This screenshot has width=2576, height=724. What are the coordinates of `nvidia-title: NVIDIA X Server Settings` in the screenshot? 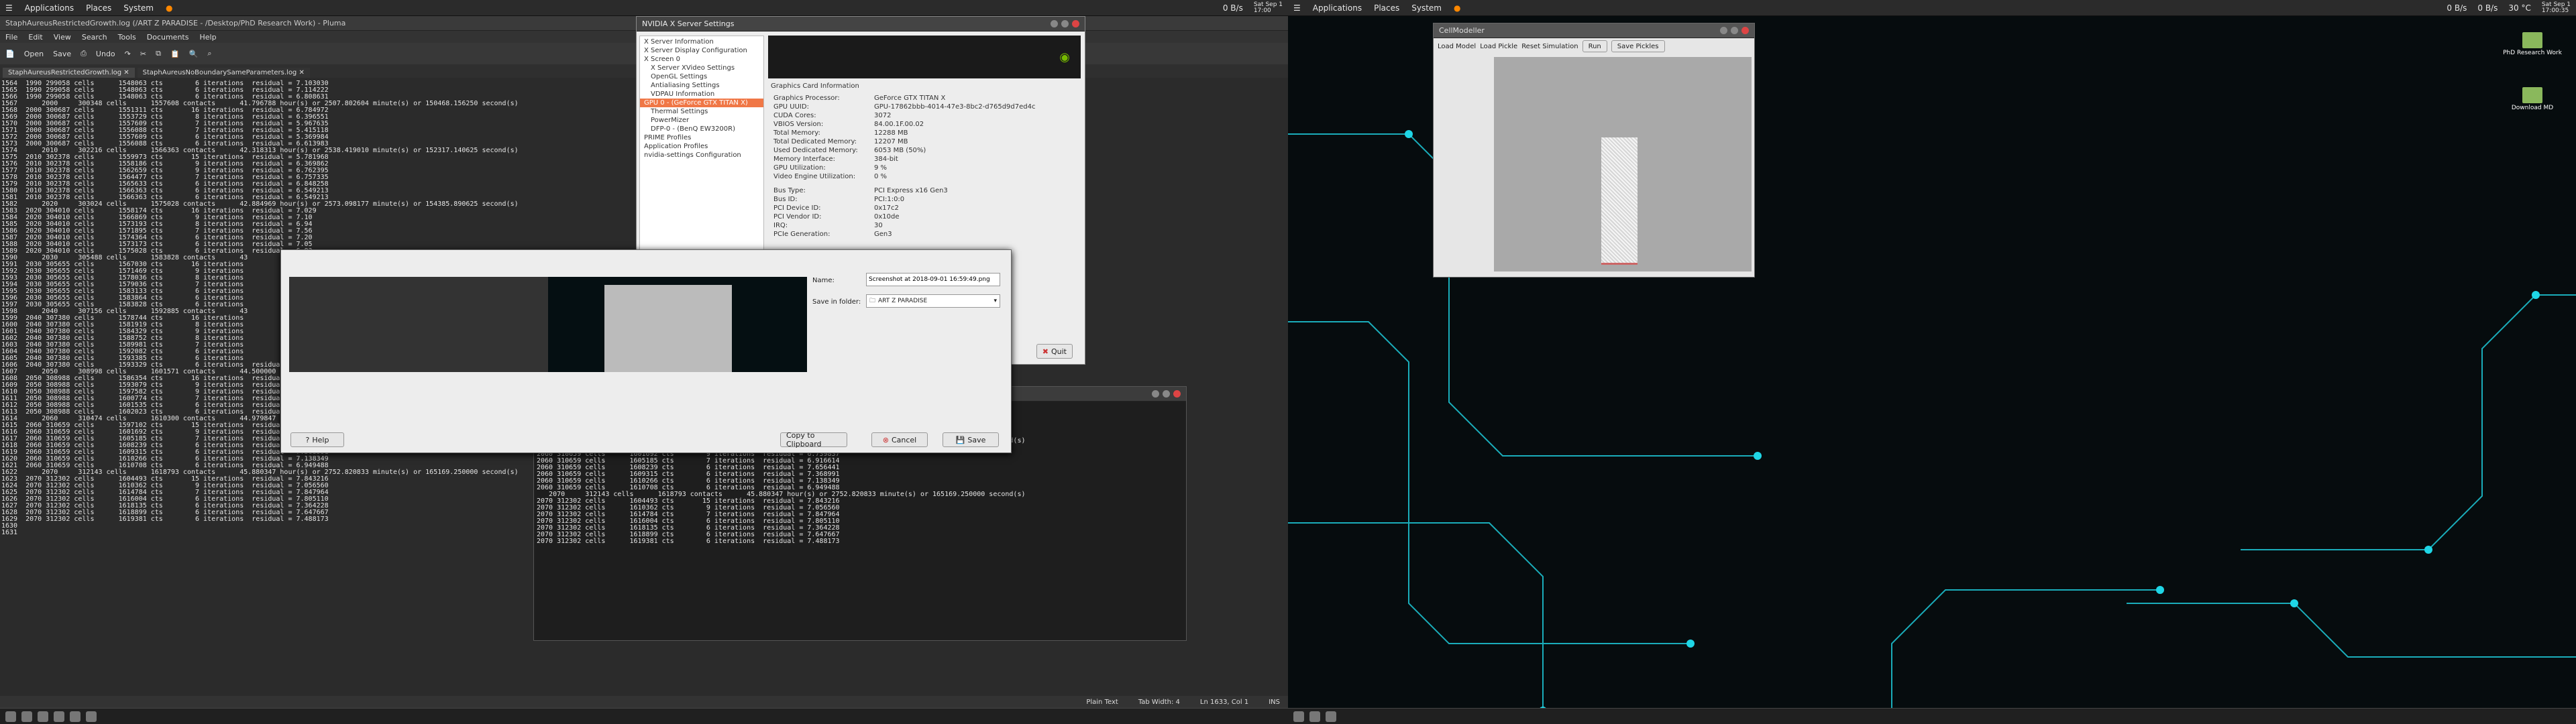 It's located at (688, 24).